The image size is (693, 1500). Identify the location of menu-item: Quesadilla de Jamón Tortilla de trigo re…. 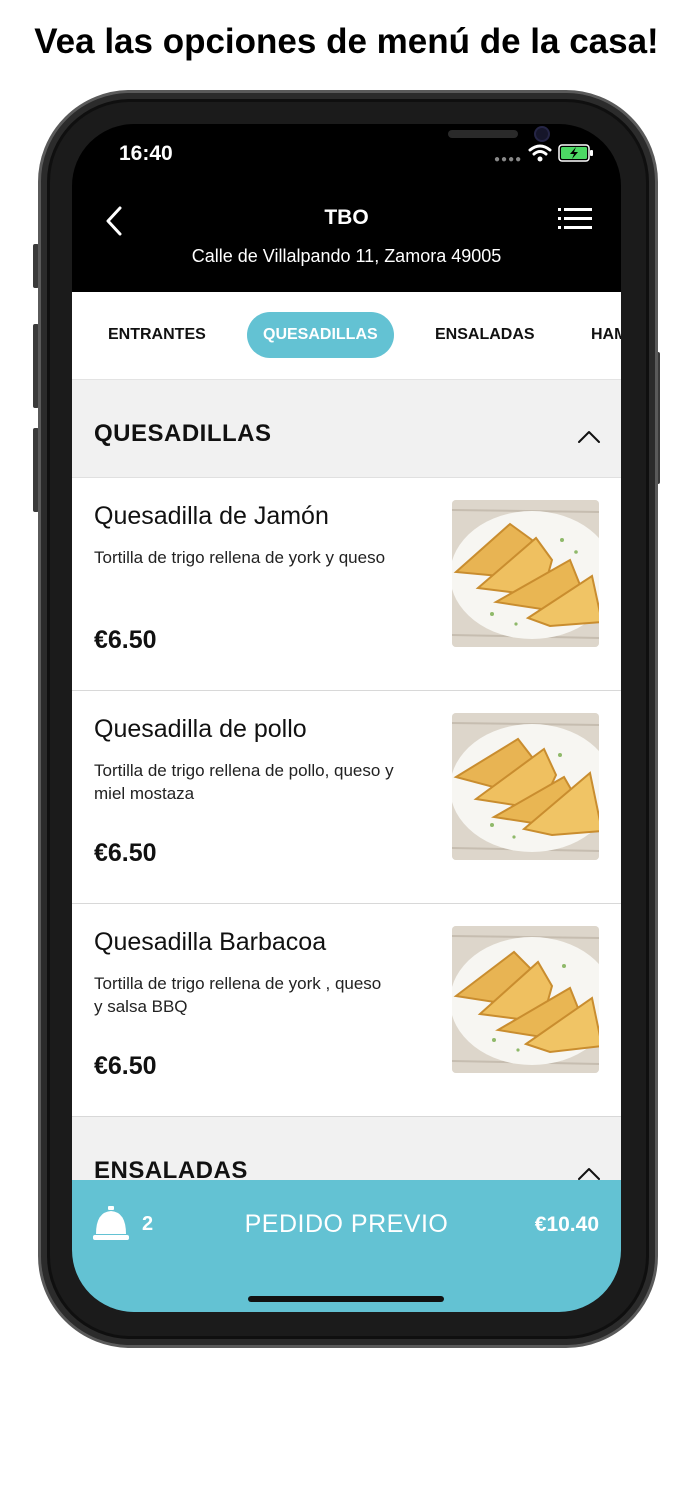
(346, 584).